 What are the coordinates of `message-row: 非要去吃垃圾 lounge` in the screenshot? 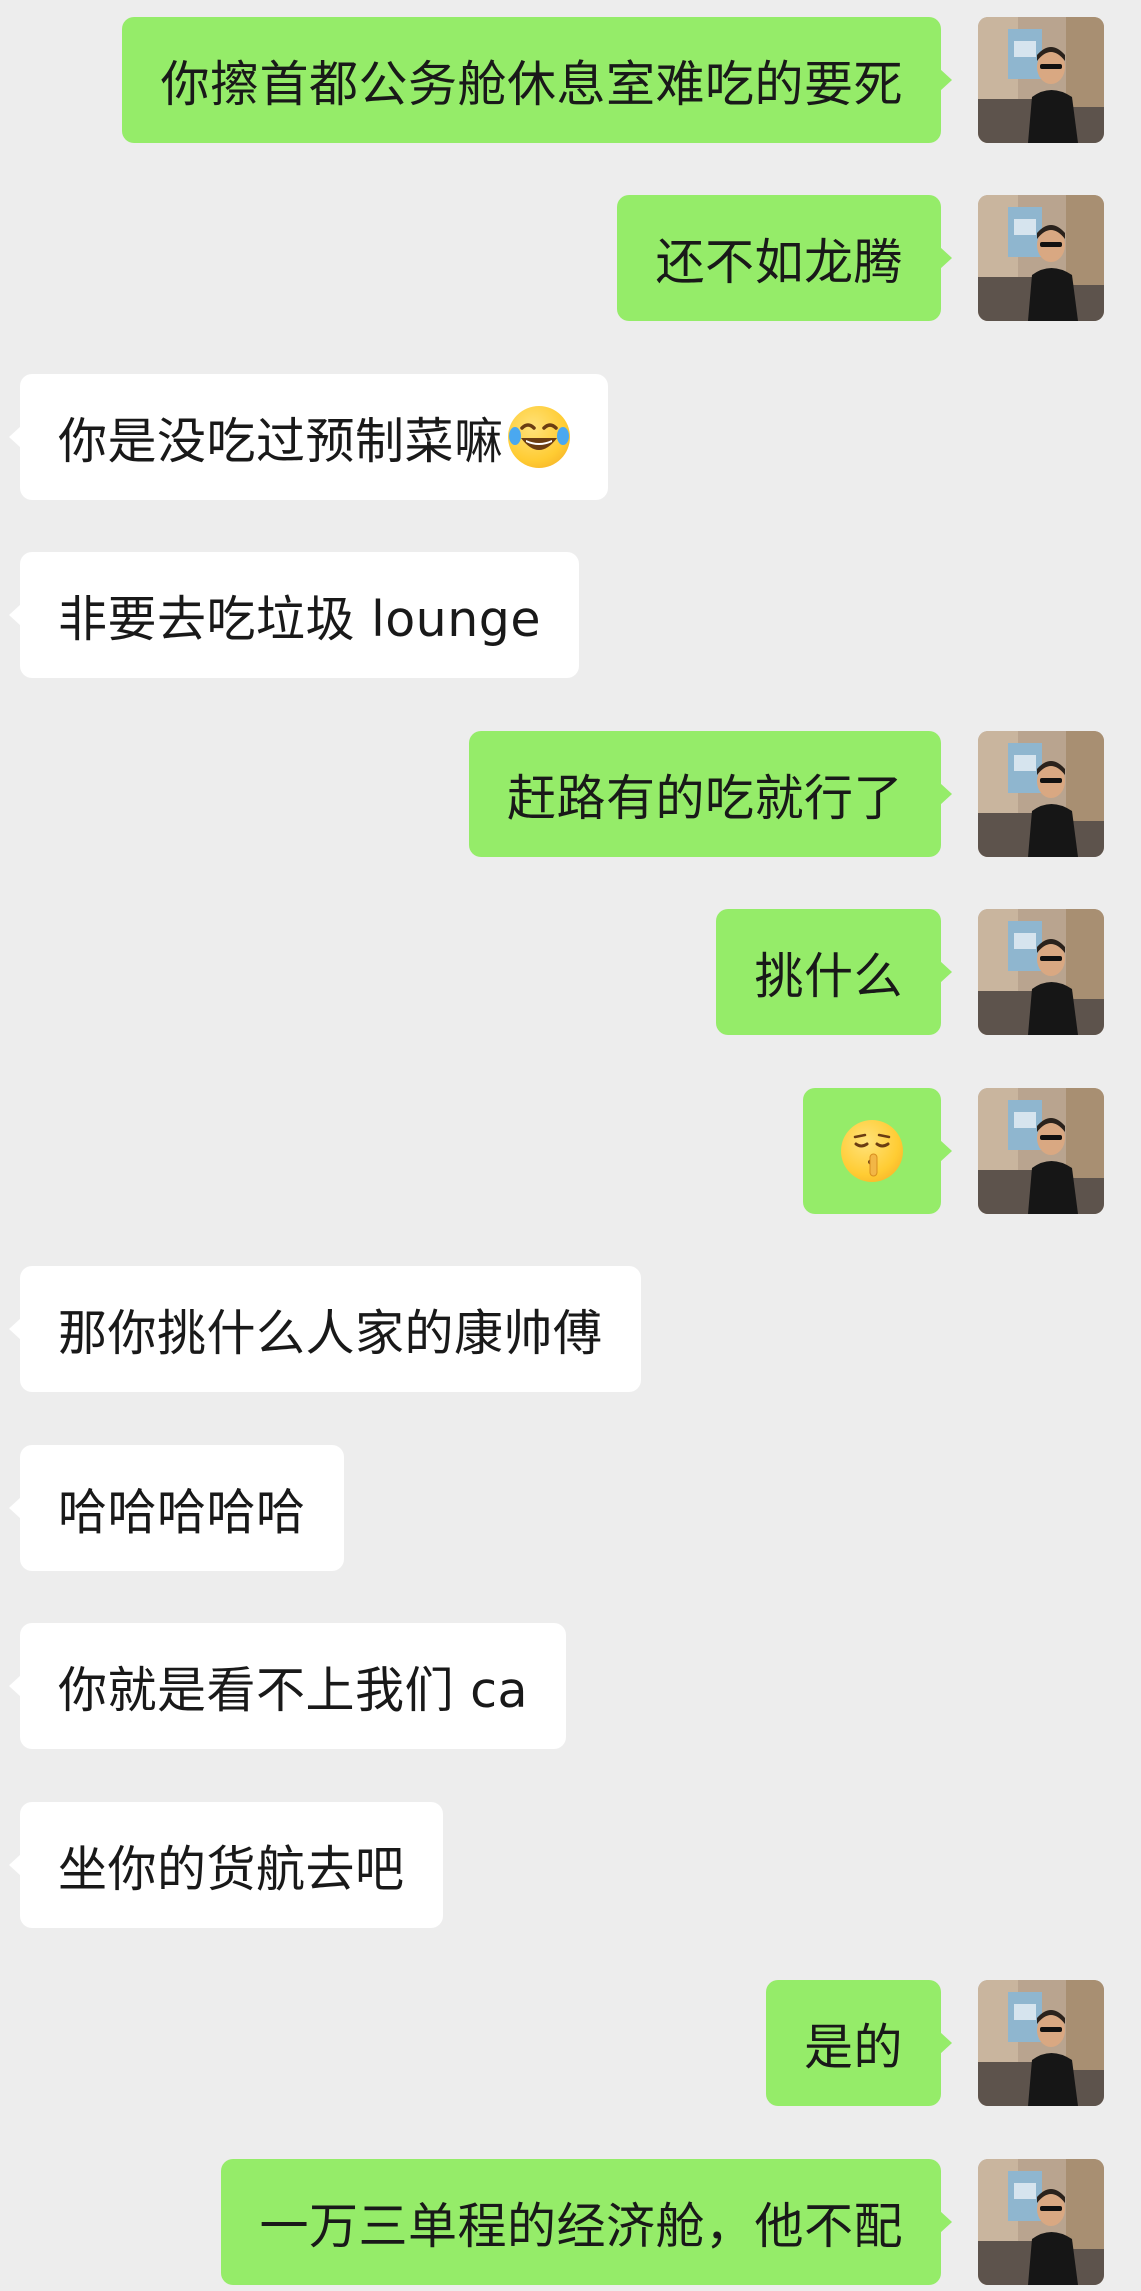 It's located at (570, 615).